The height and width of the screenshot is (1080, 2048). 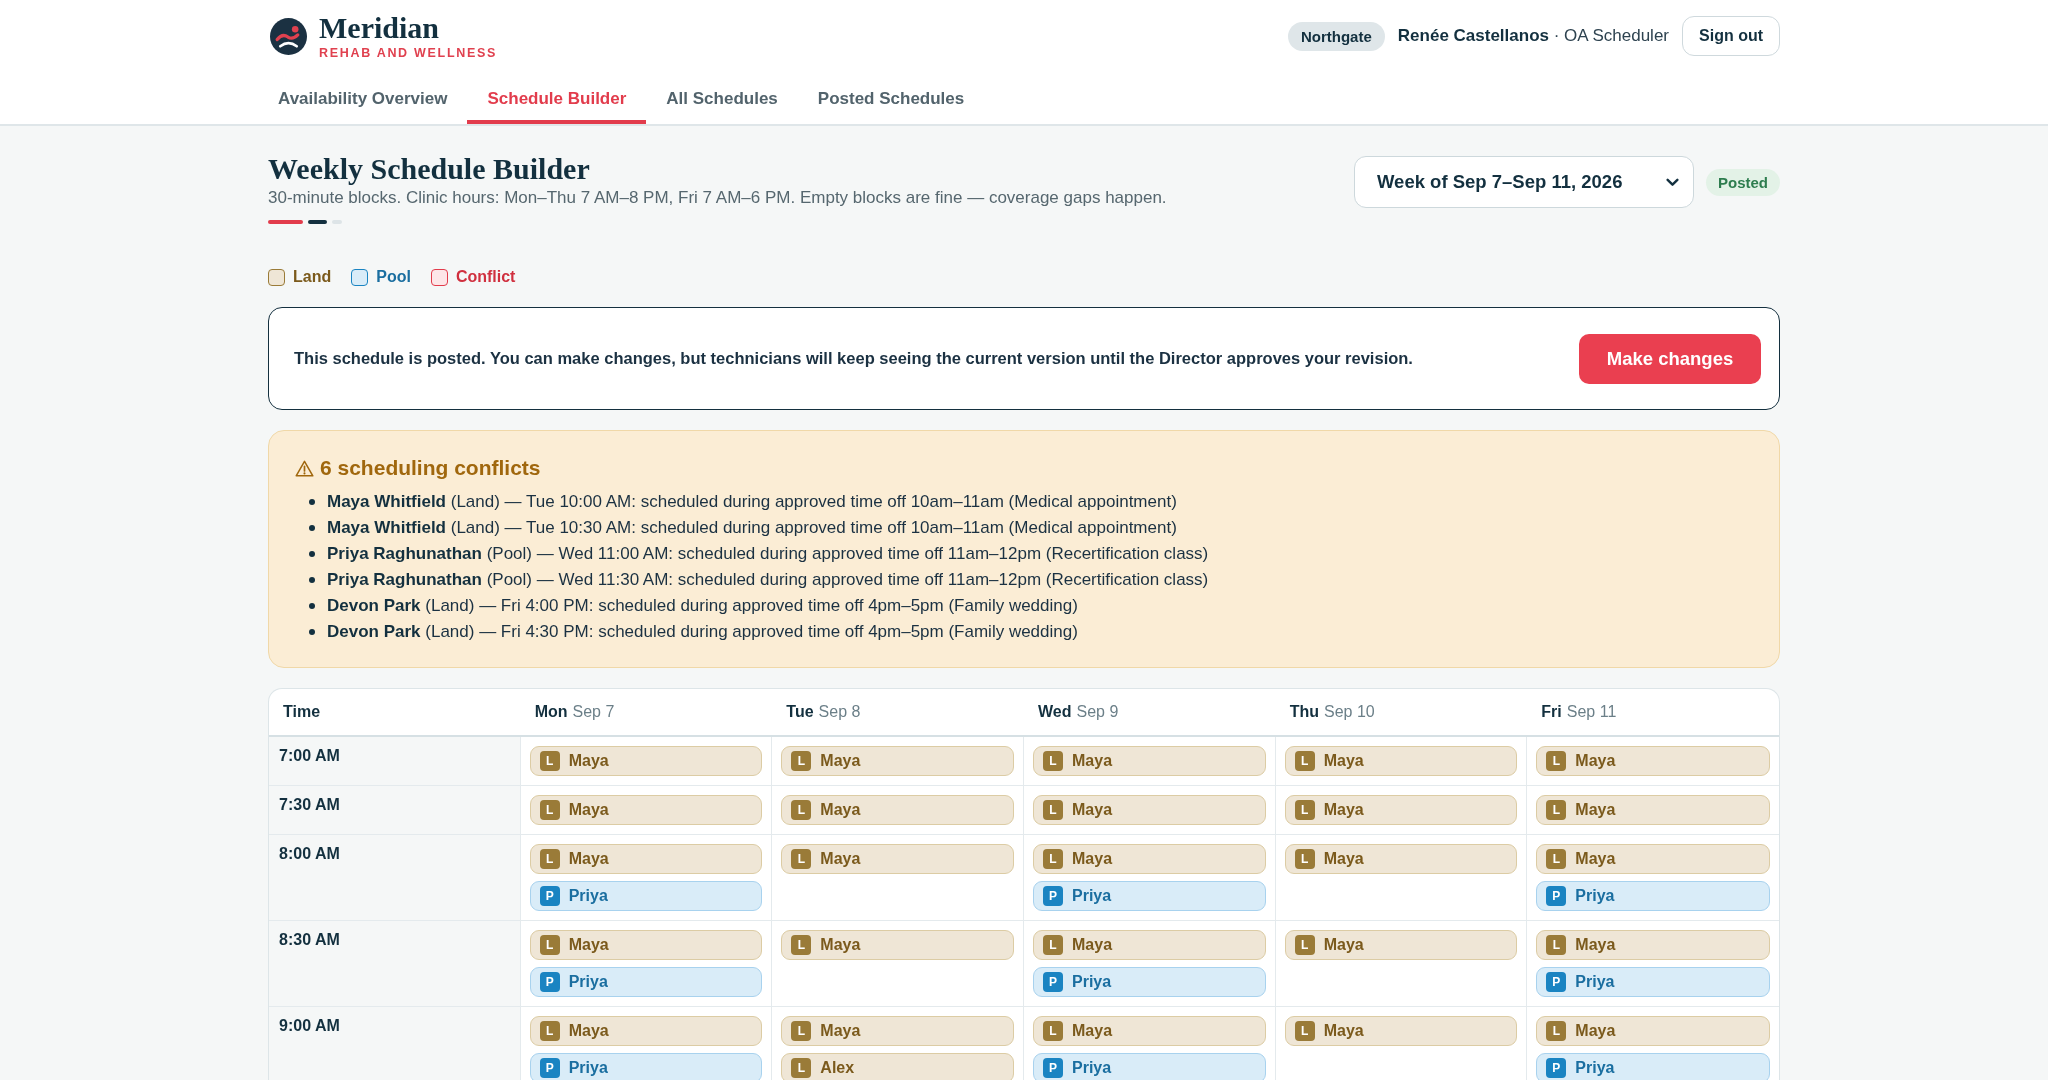 What do you see at coordinates (898, 713) in the screenshot?
I see `column-header: Tue Sep 8` at bounding box center [898, 713].